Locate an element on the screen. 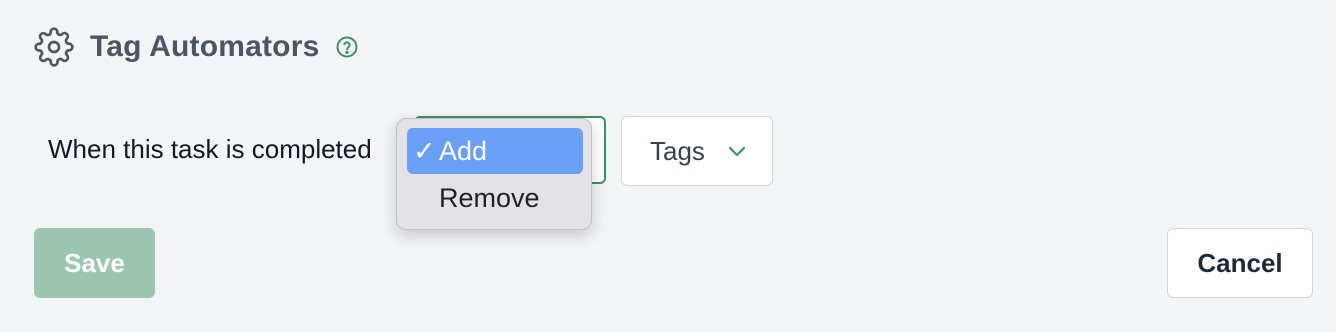 The image size is (1336, 332). option-label: Add is located at coordinates (463, 150).